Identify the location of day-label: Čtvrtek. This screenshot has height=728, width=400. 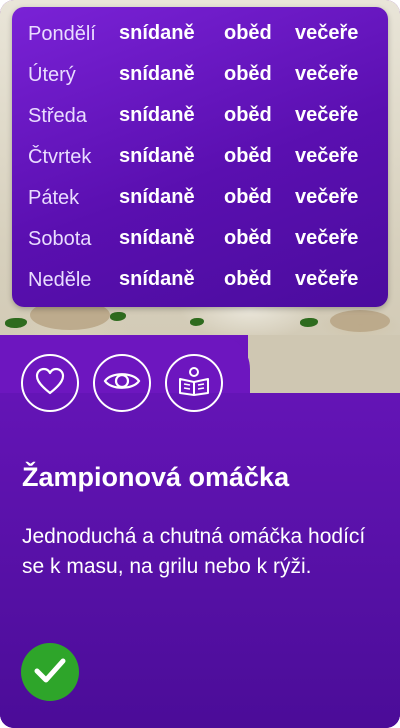
(60, 157).